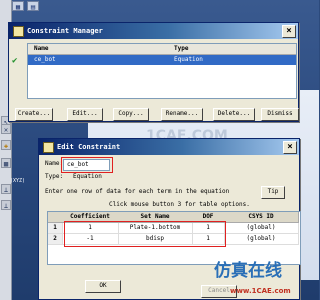 This screenshot has height=300, width=320. What do you see at coordinates (103, 286) in the screenshot?
I see `ok-button: OK` at bounding box center [103, 286].